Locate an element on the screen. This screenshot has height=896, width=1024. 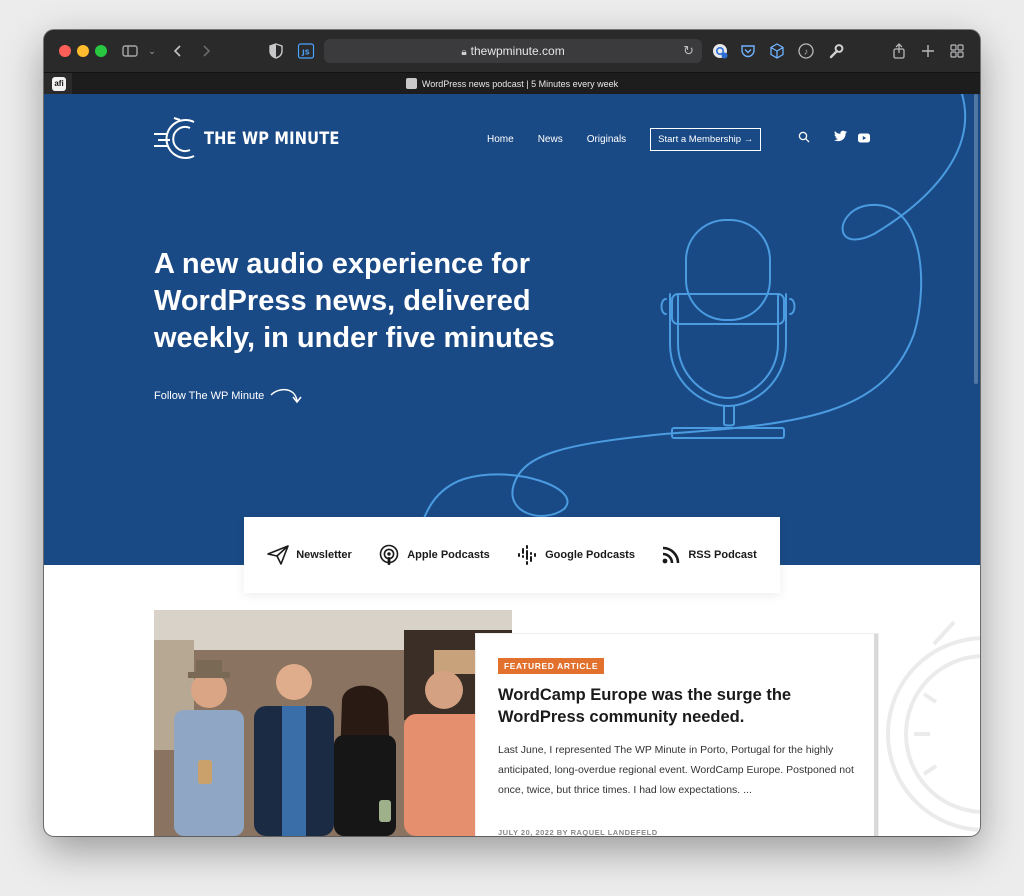
url-text: thewpminute.com is located at coordinates (517, 51).